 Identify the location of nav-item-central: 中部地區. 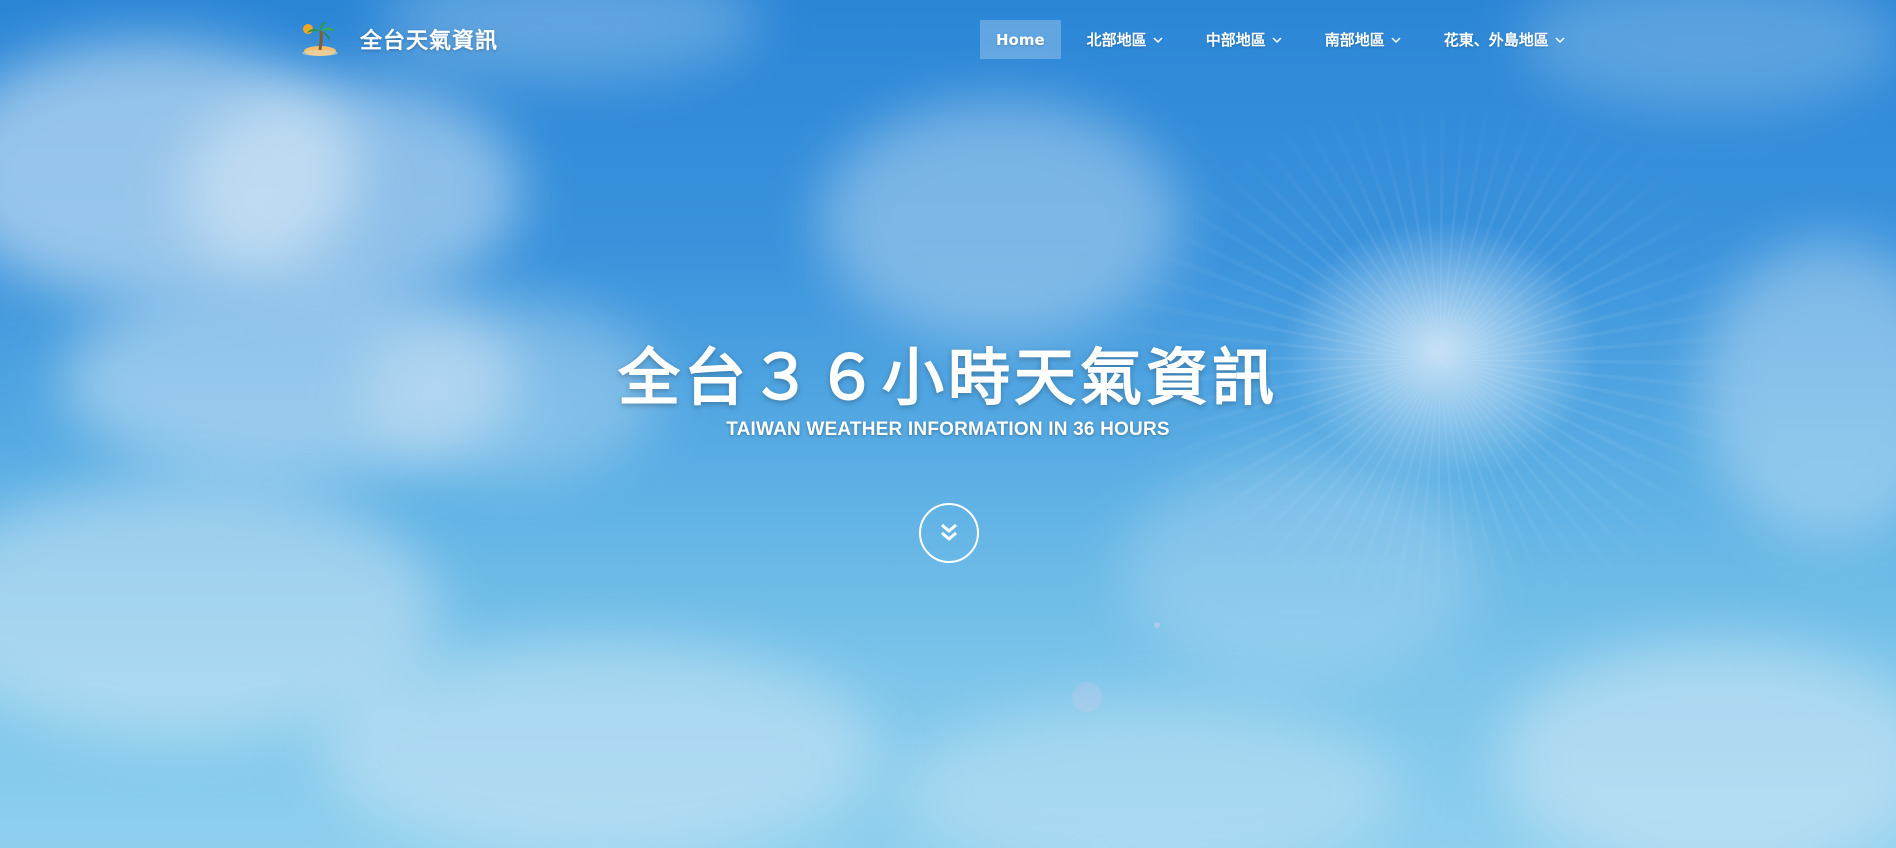
(1244, 39).